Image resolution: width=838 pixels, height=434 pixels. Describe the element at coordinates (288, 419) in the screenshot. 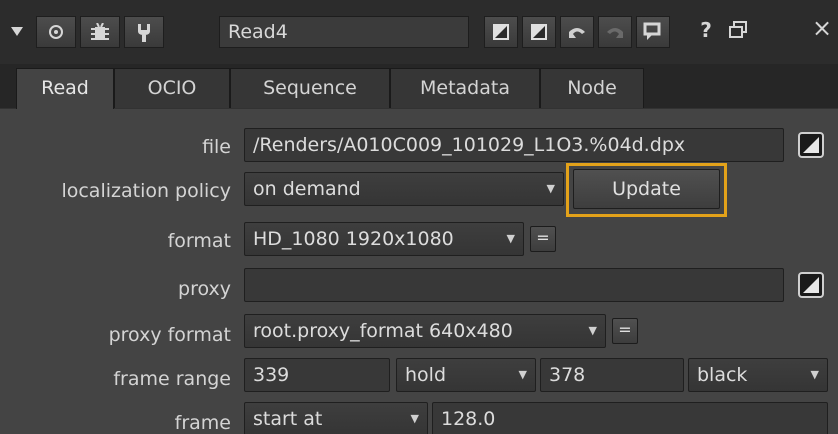

I see `frame-mode-value: start at` at that location.